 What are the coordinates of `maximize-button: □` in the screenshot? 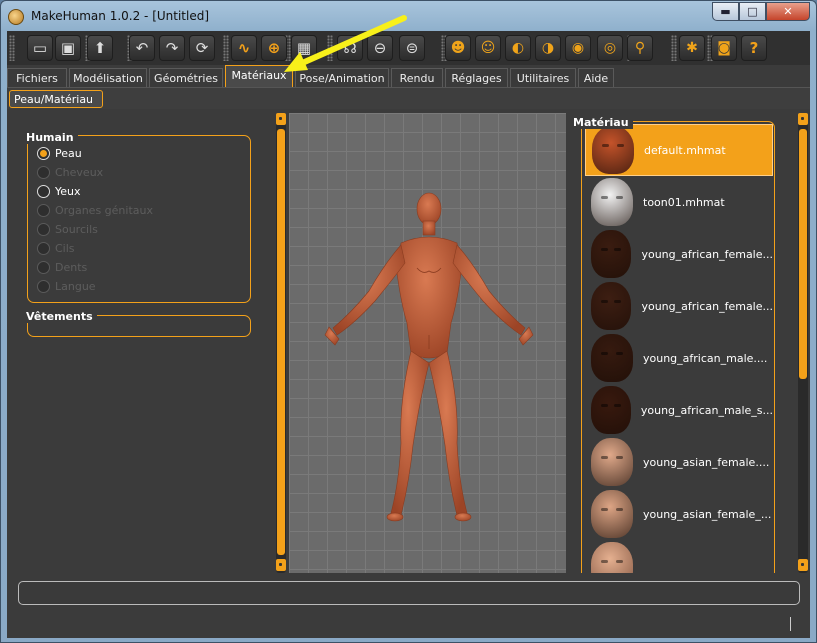 It's located at (752, 11).